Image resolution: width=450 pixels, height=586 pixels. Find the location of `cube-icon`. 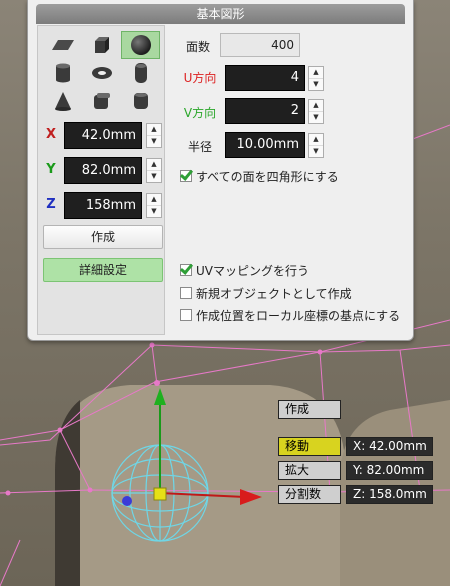

cube-icon is located at coordinates (101, 45).